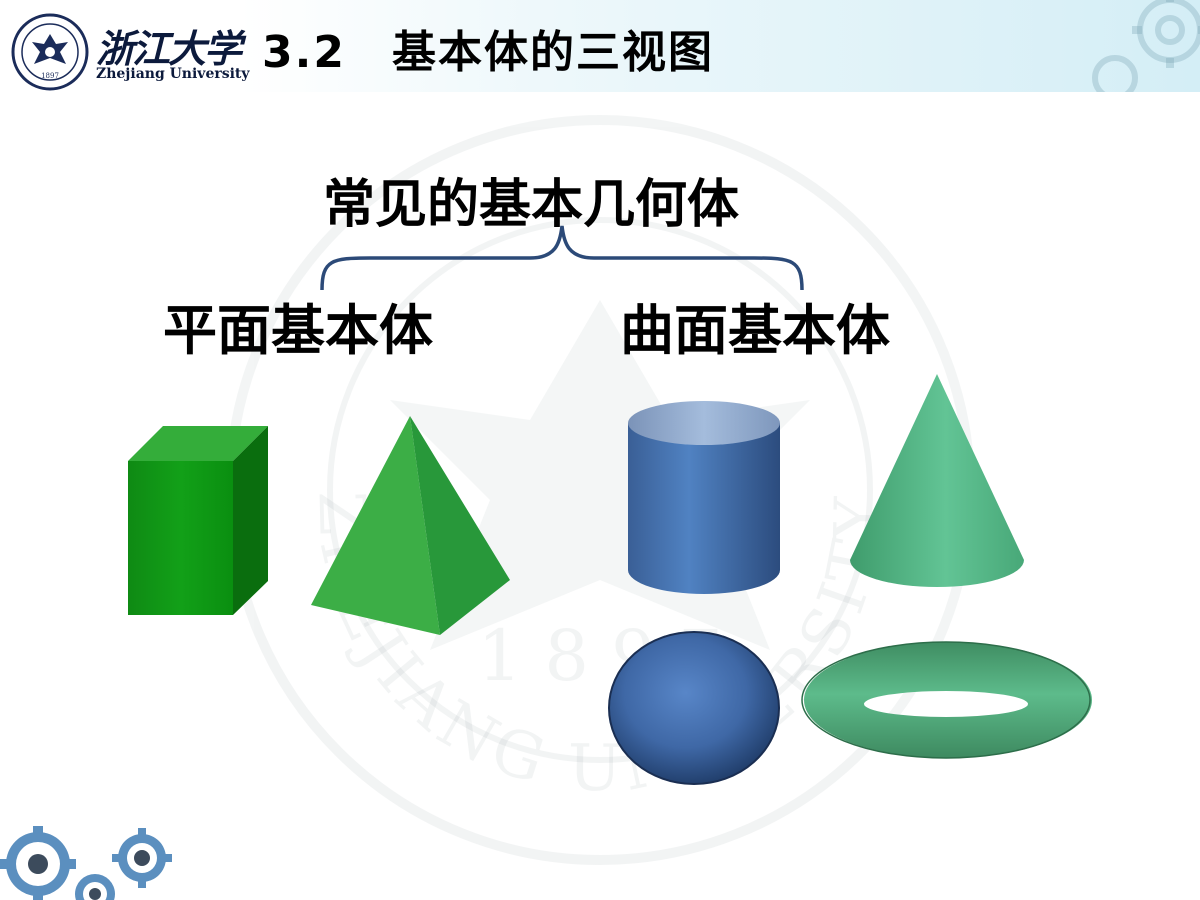 Image resolution: width=1200 pixels, height=900 pixels. I want to click on cylinder-shape, so click(704, 497).